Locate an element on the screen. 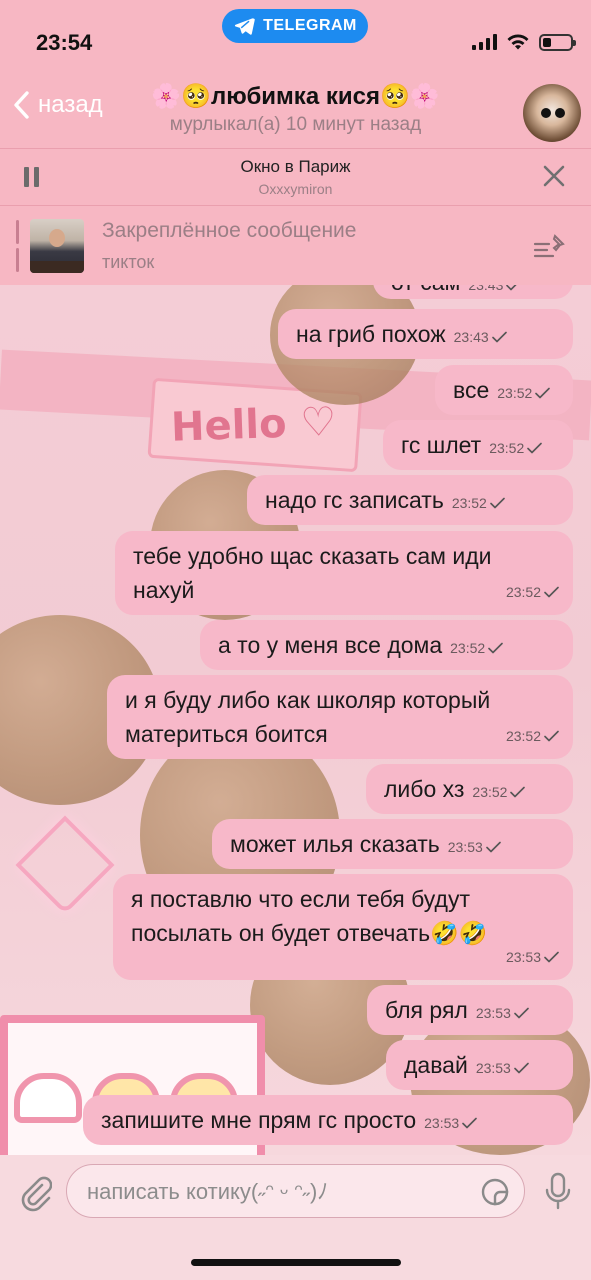  signal-icon is located at coordinates (484, 42).